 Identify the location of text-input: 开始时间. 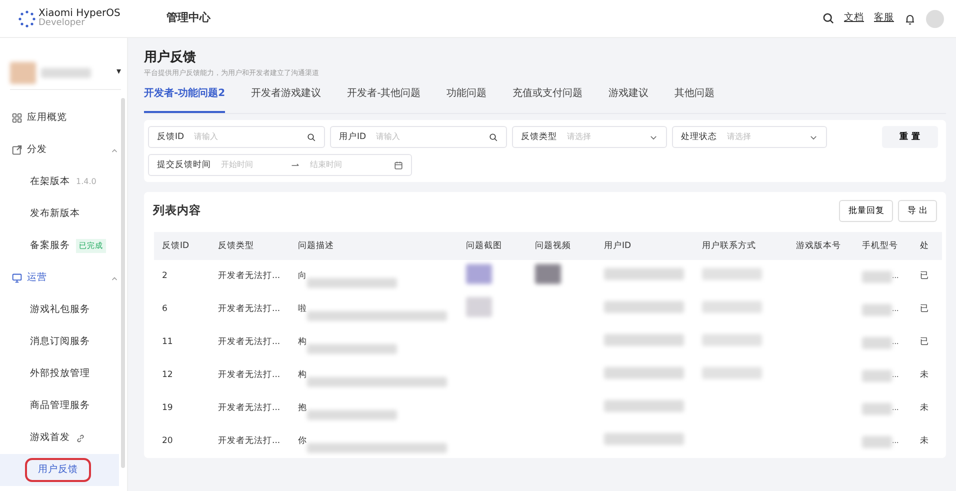
(251, 165).